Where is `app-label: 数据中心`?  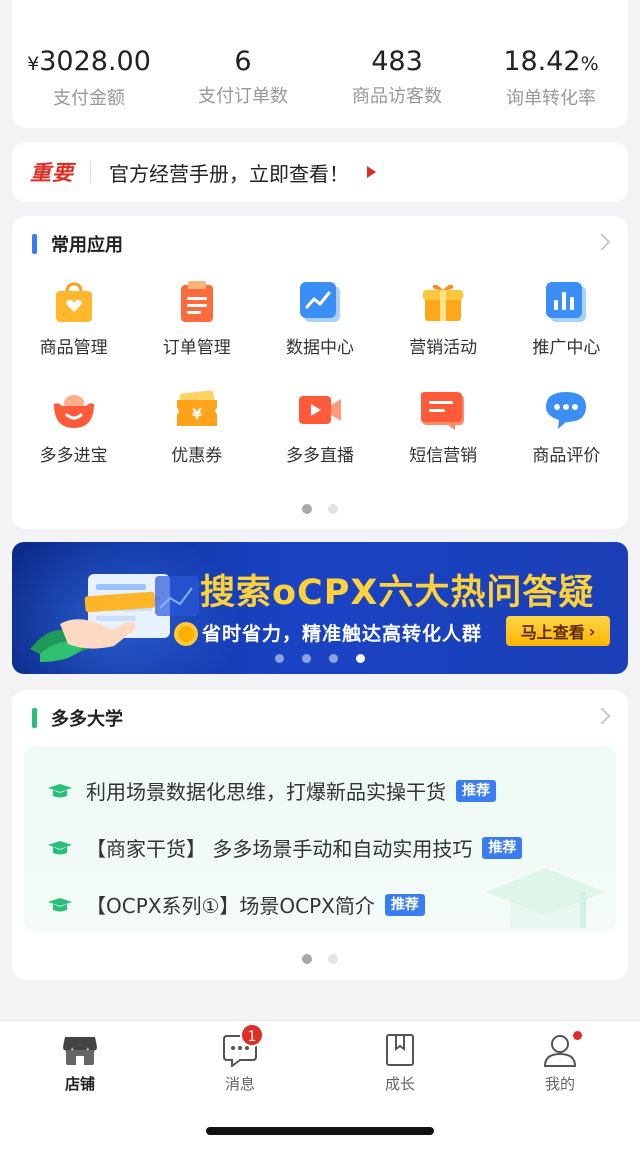 app-label: 数据中心 is located at coordinates (319, 348).